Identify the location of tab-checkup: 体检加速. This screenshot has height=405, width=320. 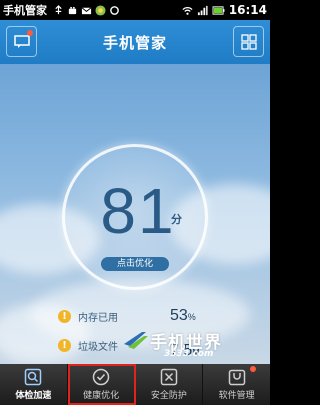
(34, 384).